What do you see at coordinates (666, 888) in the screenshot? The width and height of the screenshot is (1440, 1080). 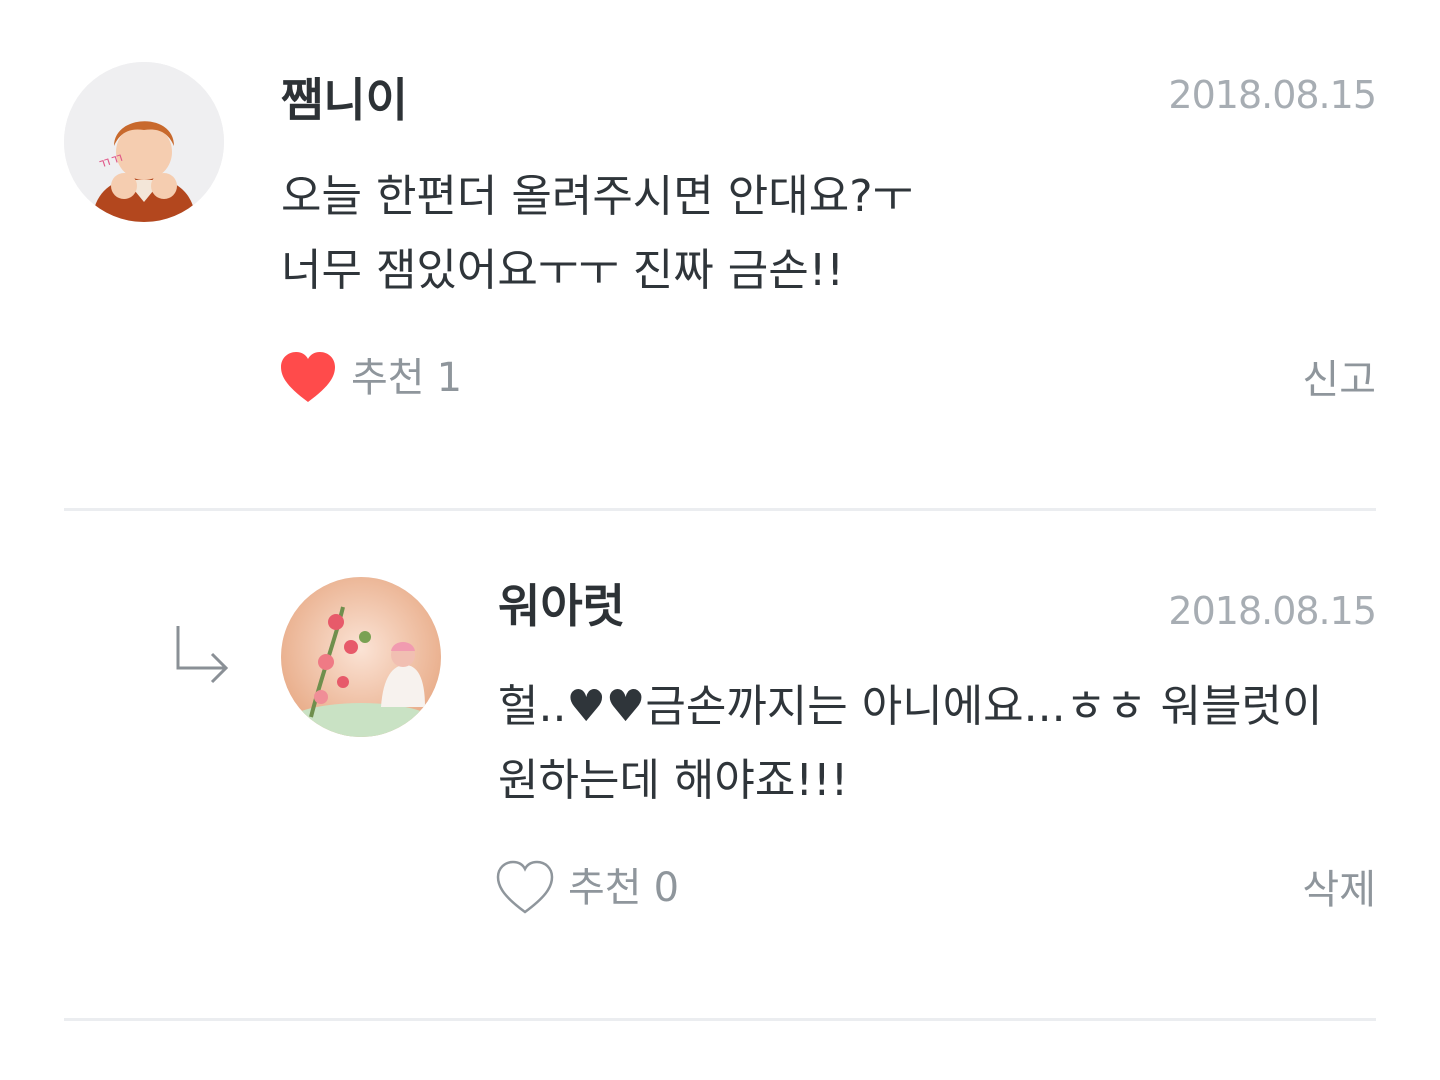 I see `like-count: 0` at bounding box center [666, 888].